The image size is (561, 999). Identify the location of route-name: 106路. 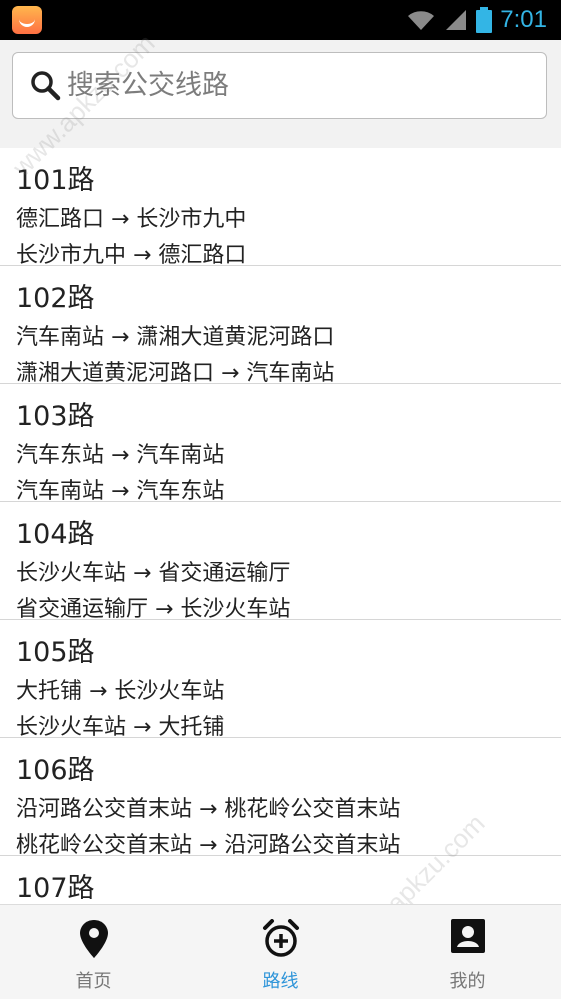
(55, 770).